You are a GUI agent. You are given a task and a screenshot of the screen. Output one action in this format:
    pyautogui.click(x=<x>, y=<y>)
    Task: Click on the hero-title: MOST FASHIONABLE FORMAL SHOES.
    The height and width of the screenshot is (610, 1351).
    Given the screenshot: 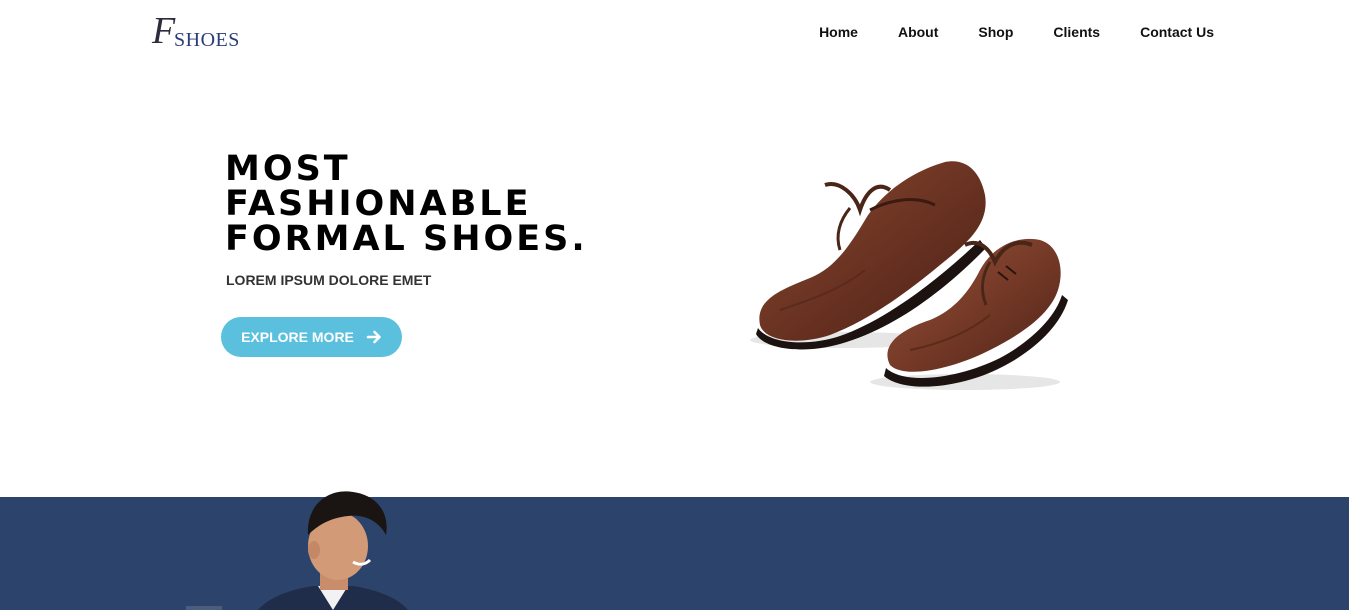 What is the action you would take?
    pyautogui.click(x=406, y=204)
    